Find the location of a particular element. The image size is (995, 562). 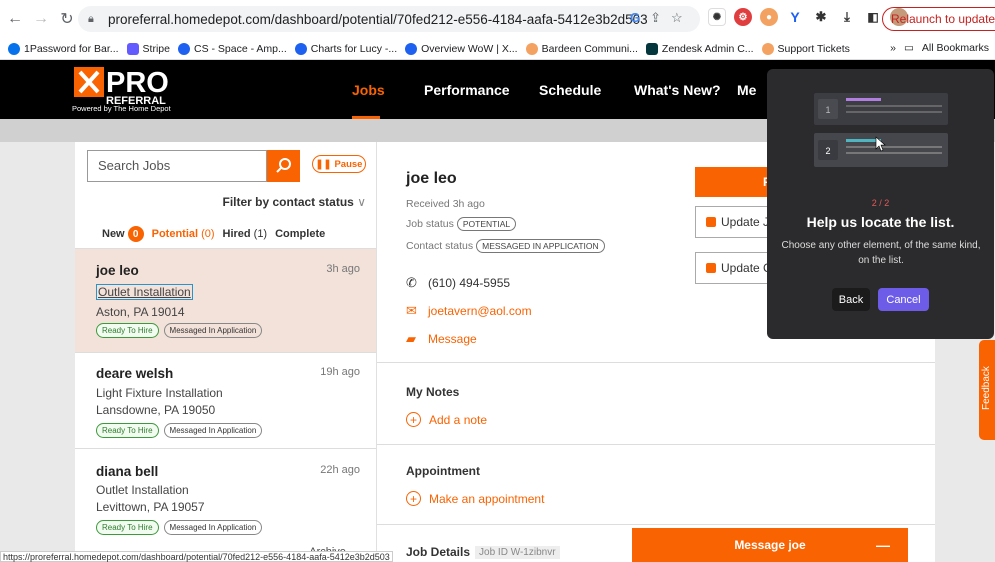

tab-label: New is located at coordinates (113, 234).